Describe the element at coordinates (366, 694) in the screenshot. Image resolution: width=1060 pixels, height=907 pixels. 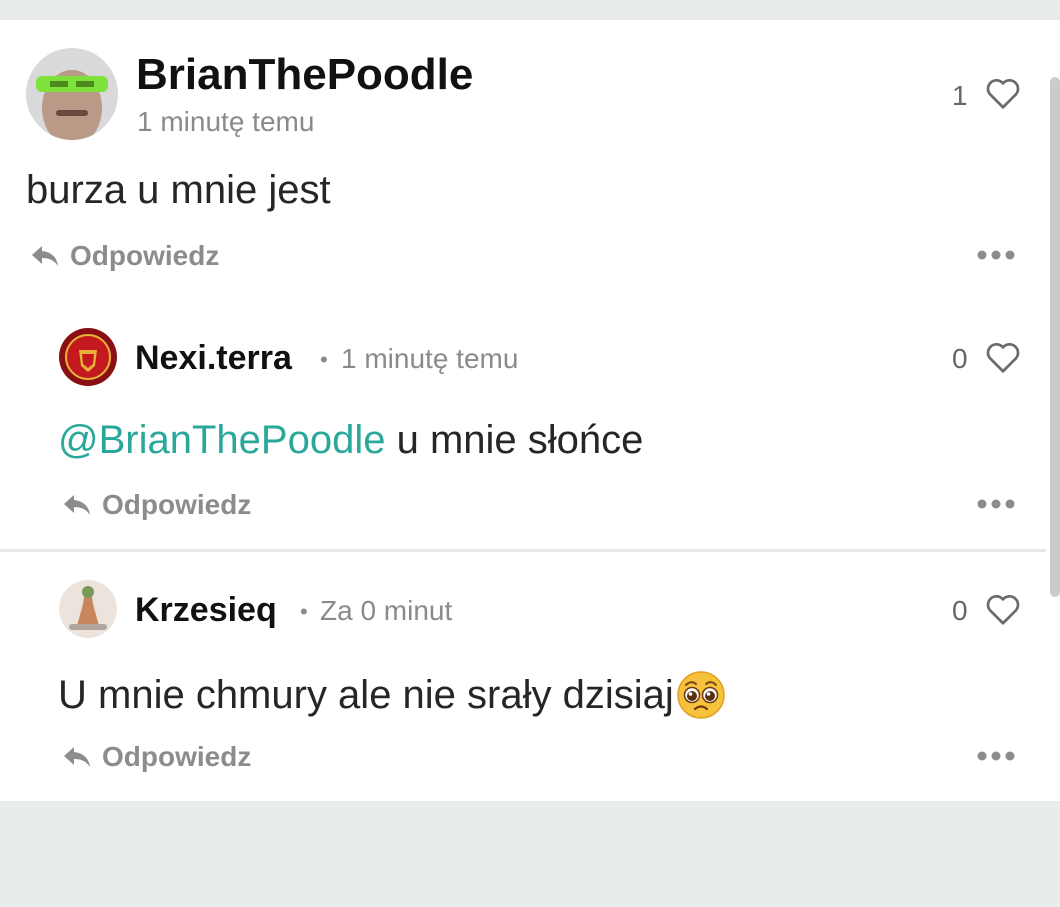
I see `comment-text-content: U mnie chmury ale nie srały dzisiaj` at that location.